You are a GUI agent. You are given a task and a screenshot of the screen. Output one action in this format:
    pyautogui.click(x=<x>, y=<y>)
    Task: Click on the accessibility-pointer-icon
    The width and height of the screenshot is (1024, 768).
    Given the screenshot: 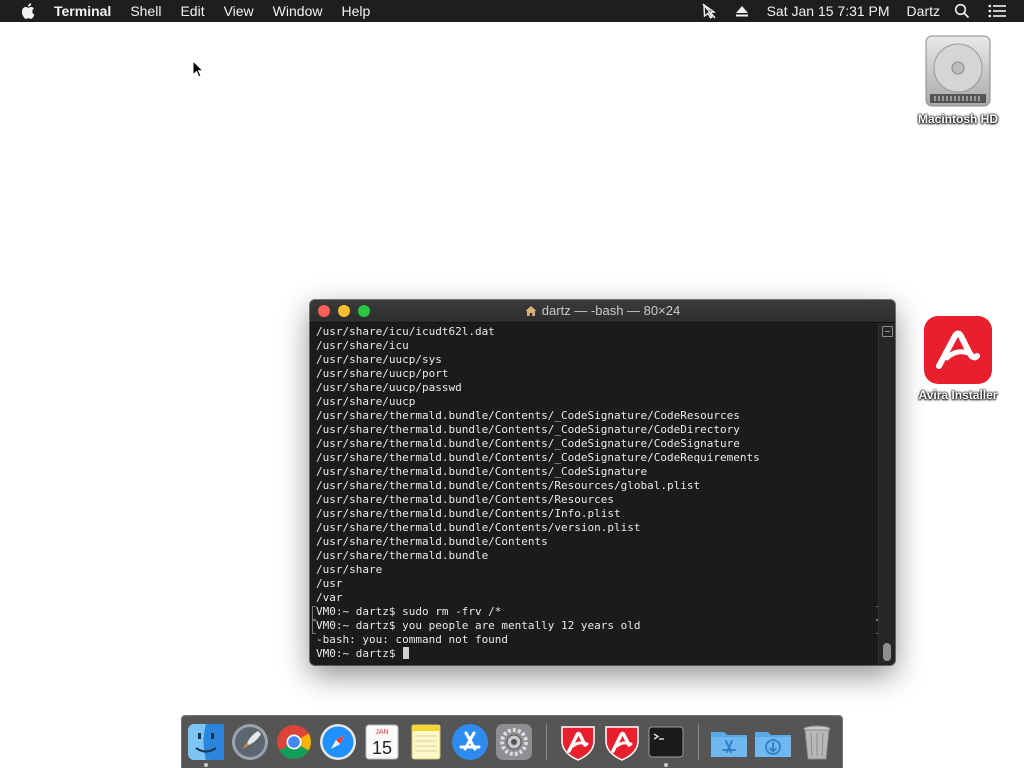 What is the action you would take?
    pyautogui.click(x=709, y=11)
    